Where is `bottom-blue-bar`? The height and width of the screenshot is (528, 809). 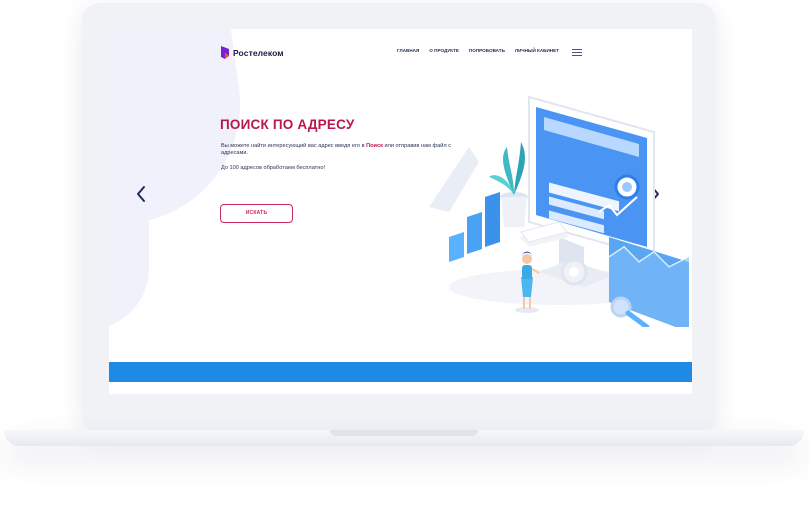
bottom-blue-bar is located at coordinates (400, 372).